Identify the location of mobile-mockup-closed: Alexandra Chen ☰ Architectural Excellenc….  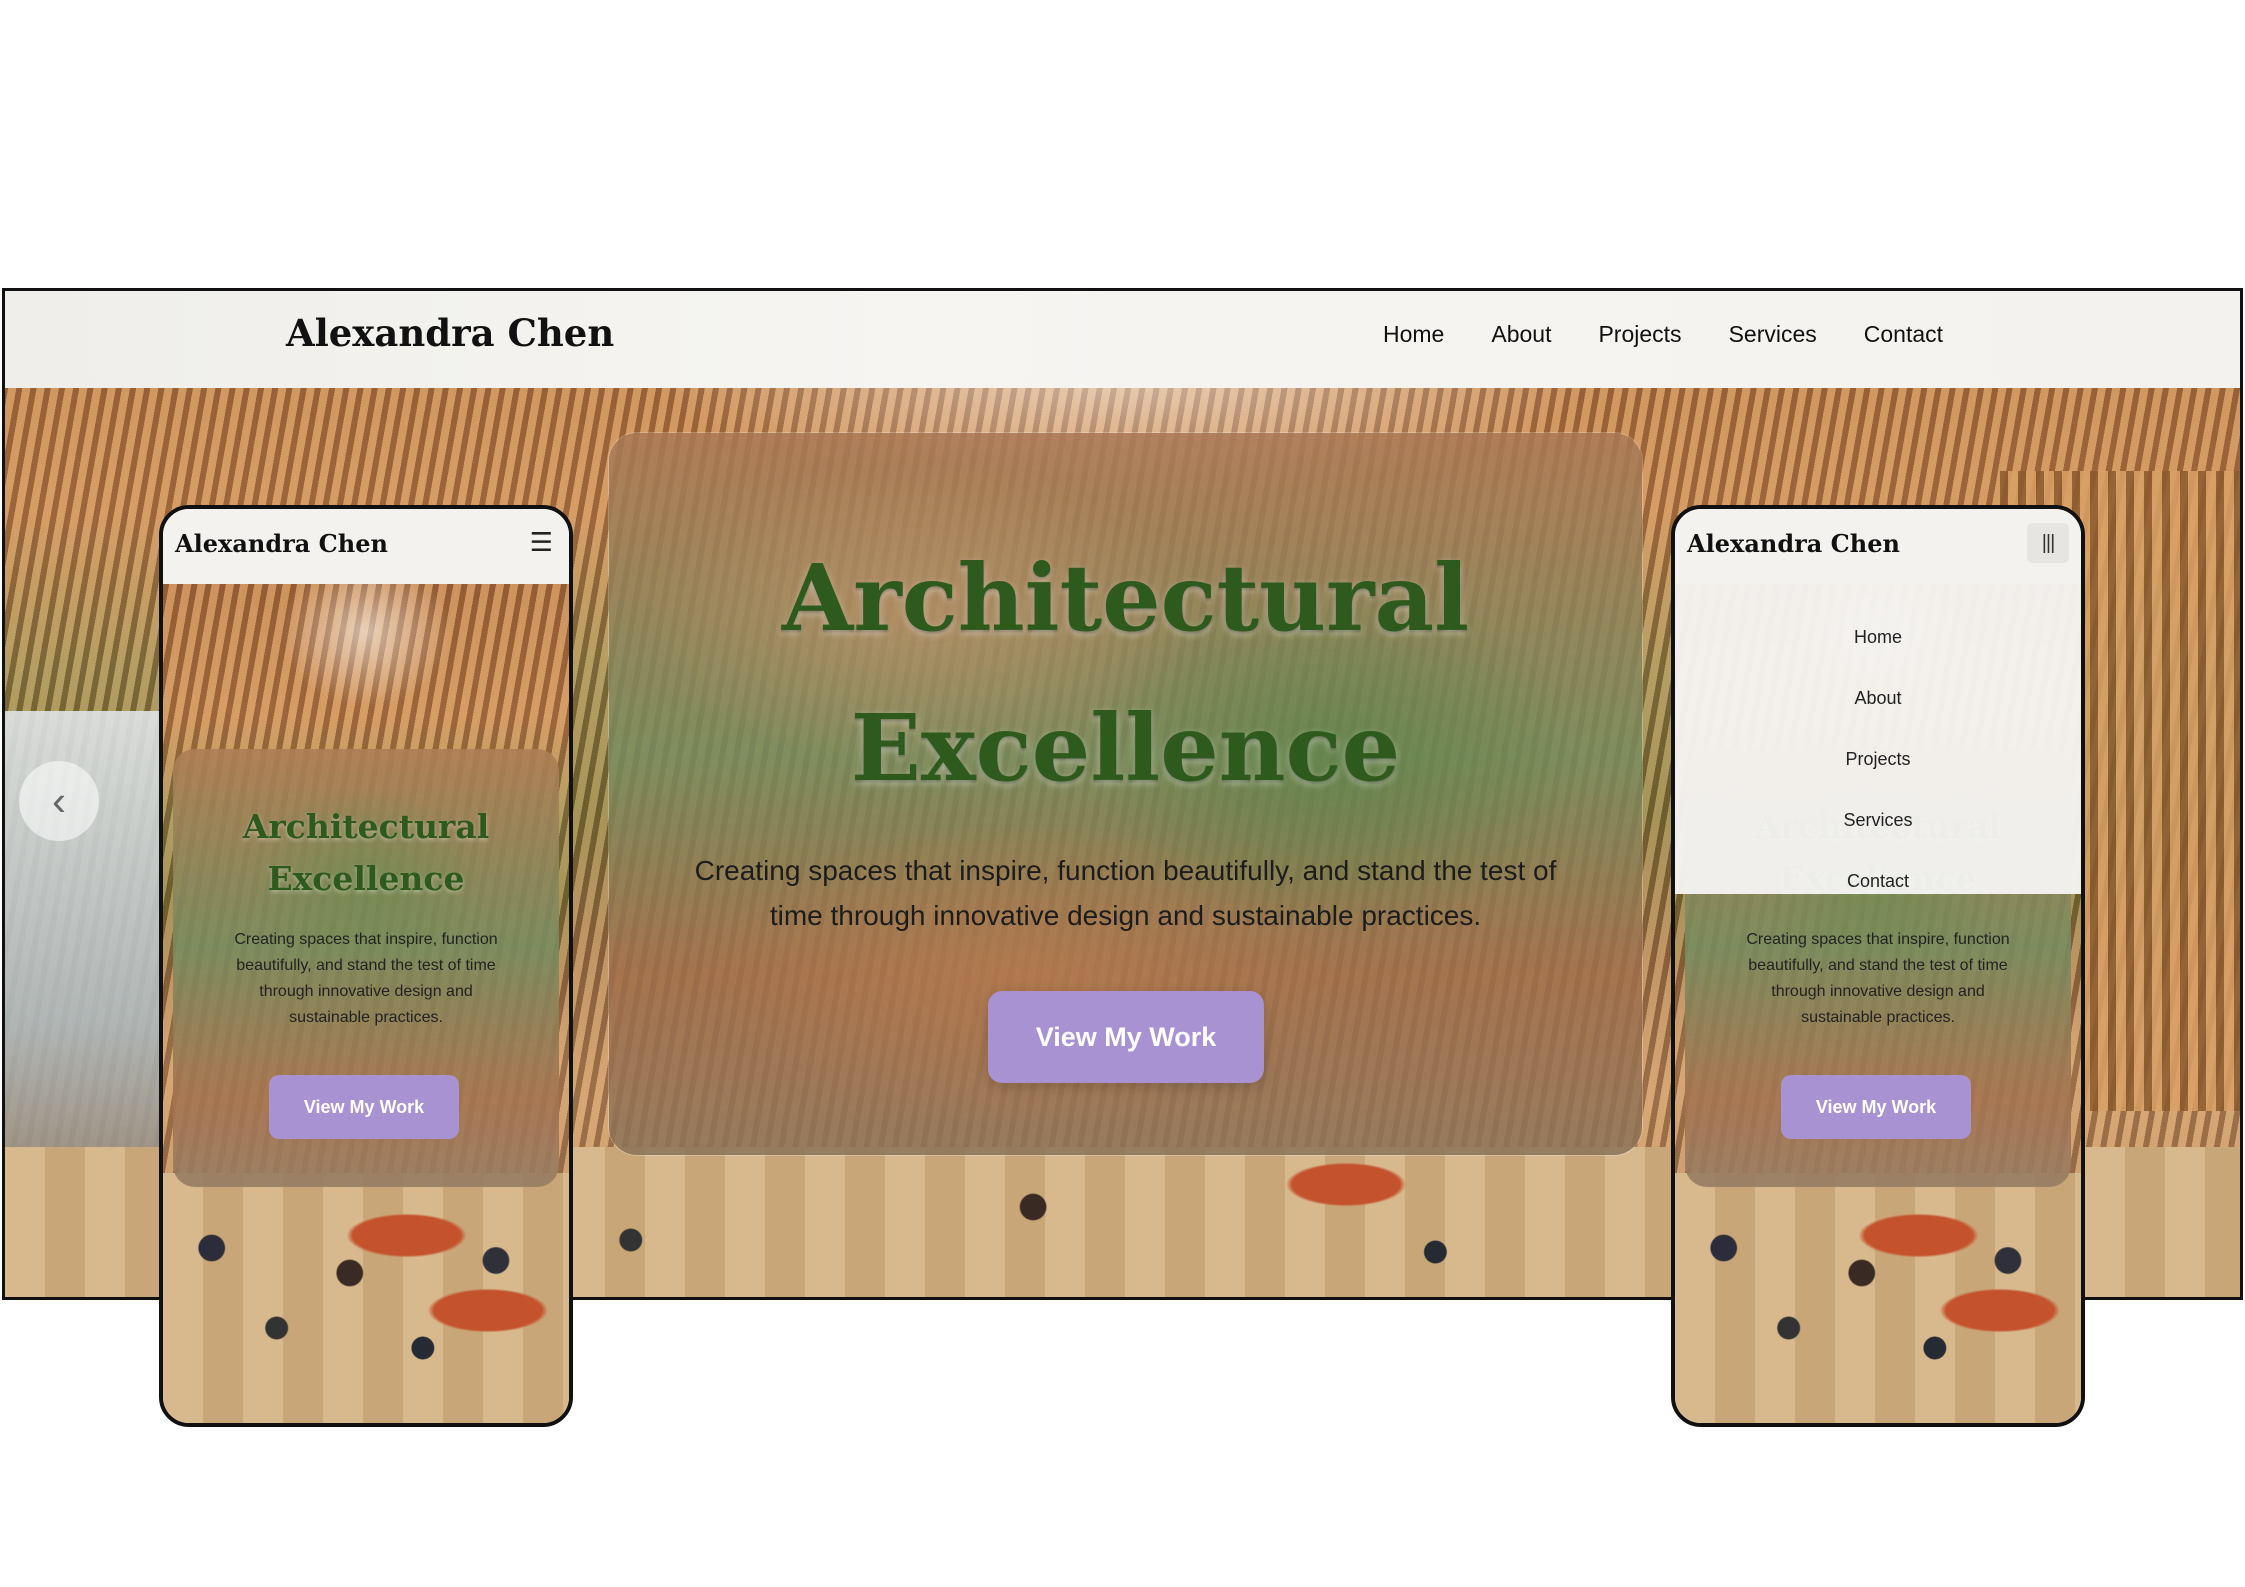
(366, 966).